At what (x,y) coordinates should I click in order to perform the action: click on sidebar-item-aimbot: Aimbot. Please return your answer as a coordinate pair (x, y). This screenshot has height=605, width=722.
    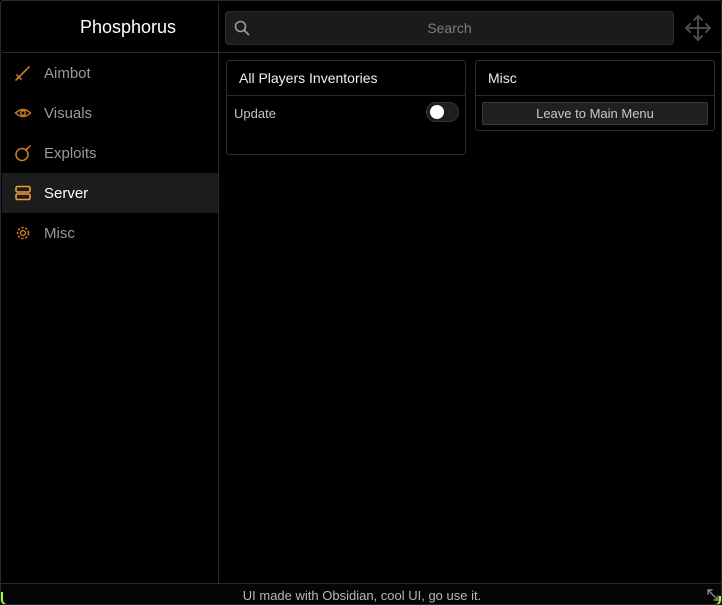
    Looking at the image, I should click on (110, 73).